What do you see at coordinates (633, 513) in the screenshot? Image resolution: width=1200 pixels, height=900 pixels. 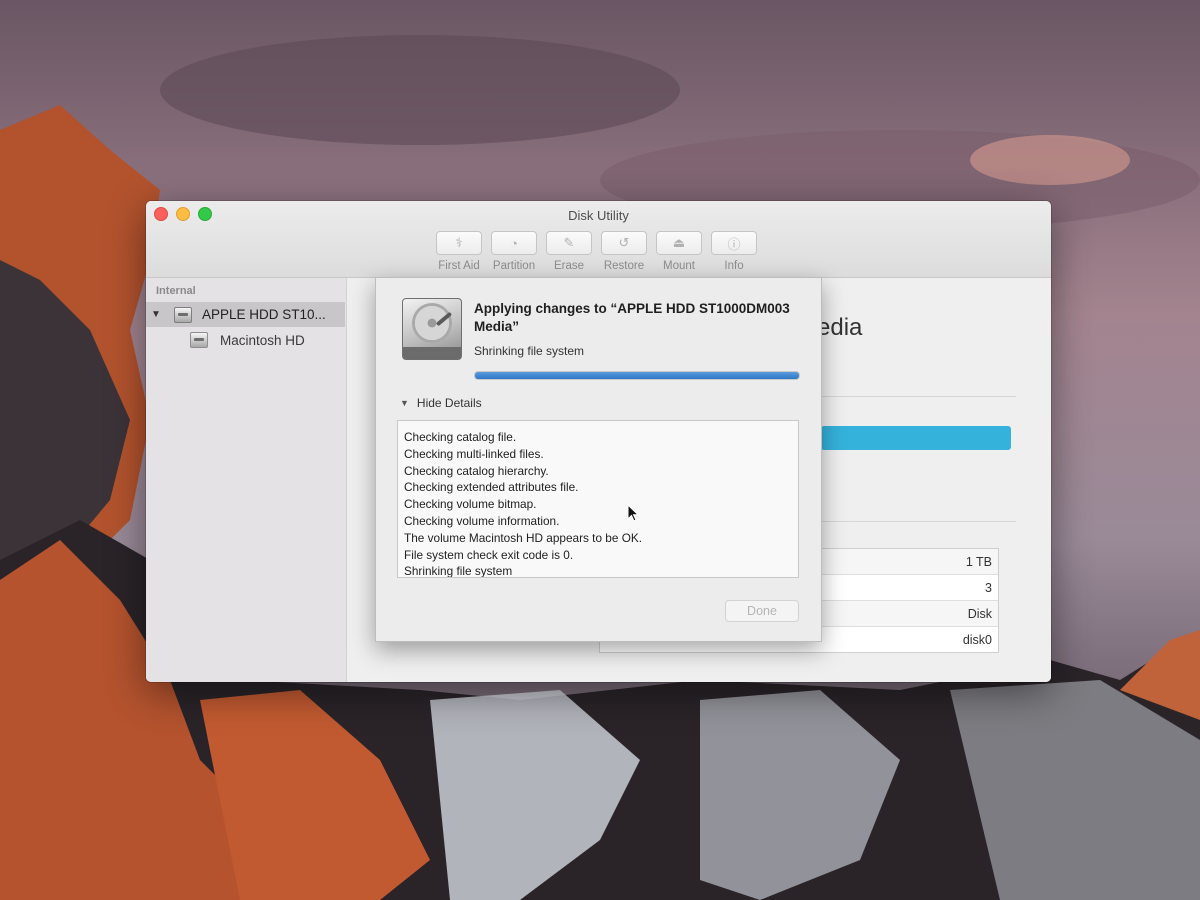 I see `mouse-pointer-icon` at bounding box center [633, 513].